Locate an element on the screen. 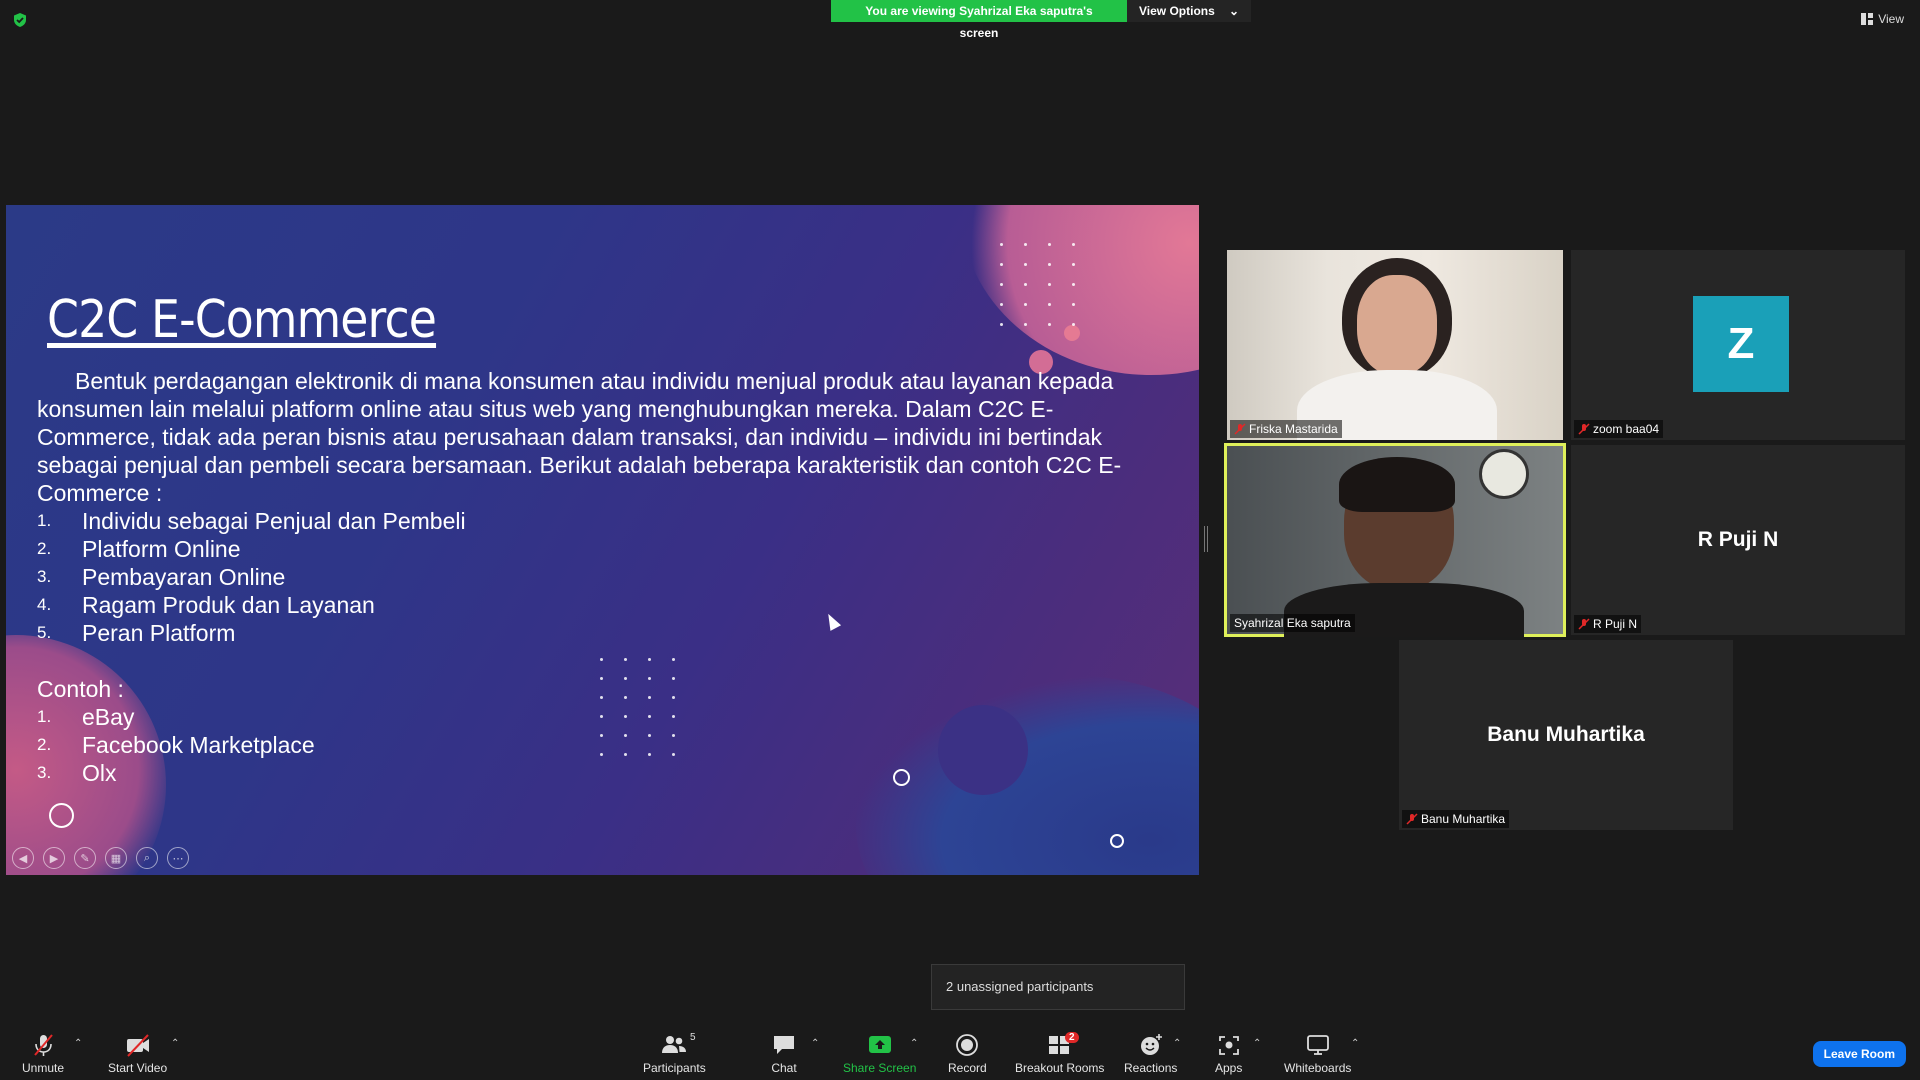 The height and width of the screenshot is (1080, 1920). chat-icon is located at coordinates (784, 1045).